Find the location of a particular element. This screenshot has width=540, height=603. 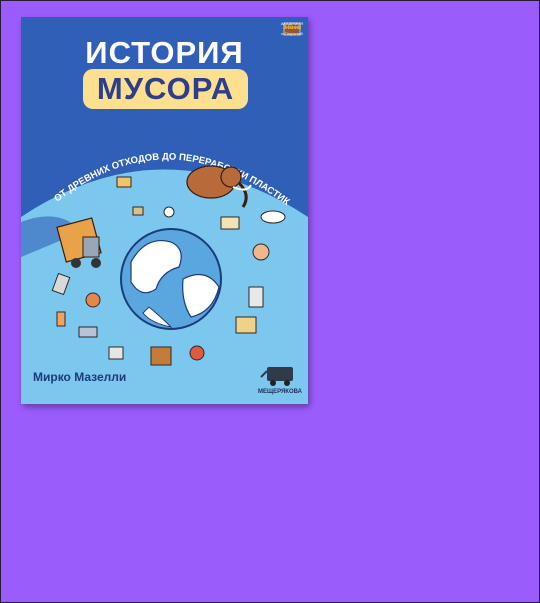

publisher-name: МЕЩЕРЯКОВА is located at coordinates (280, 392).